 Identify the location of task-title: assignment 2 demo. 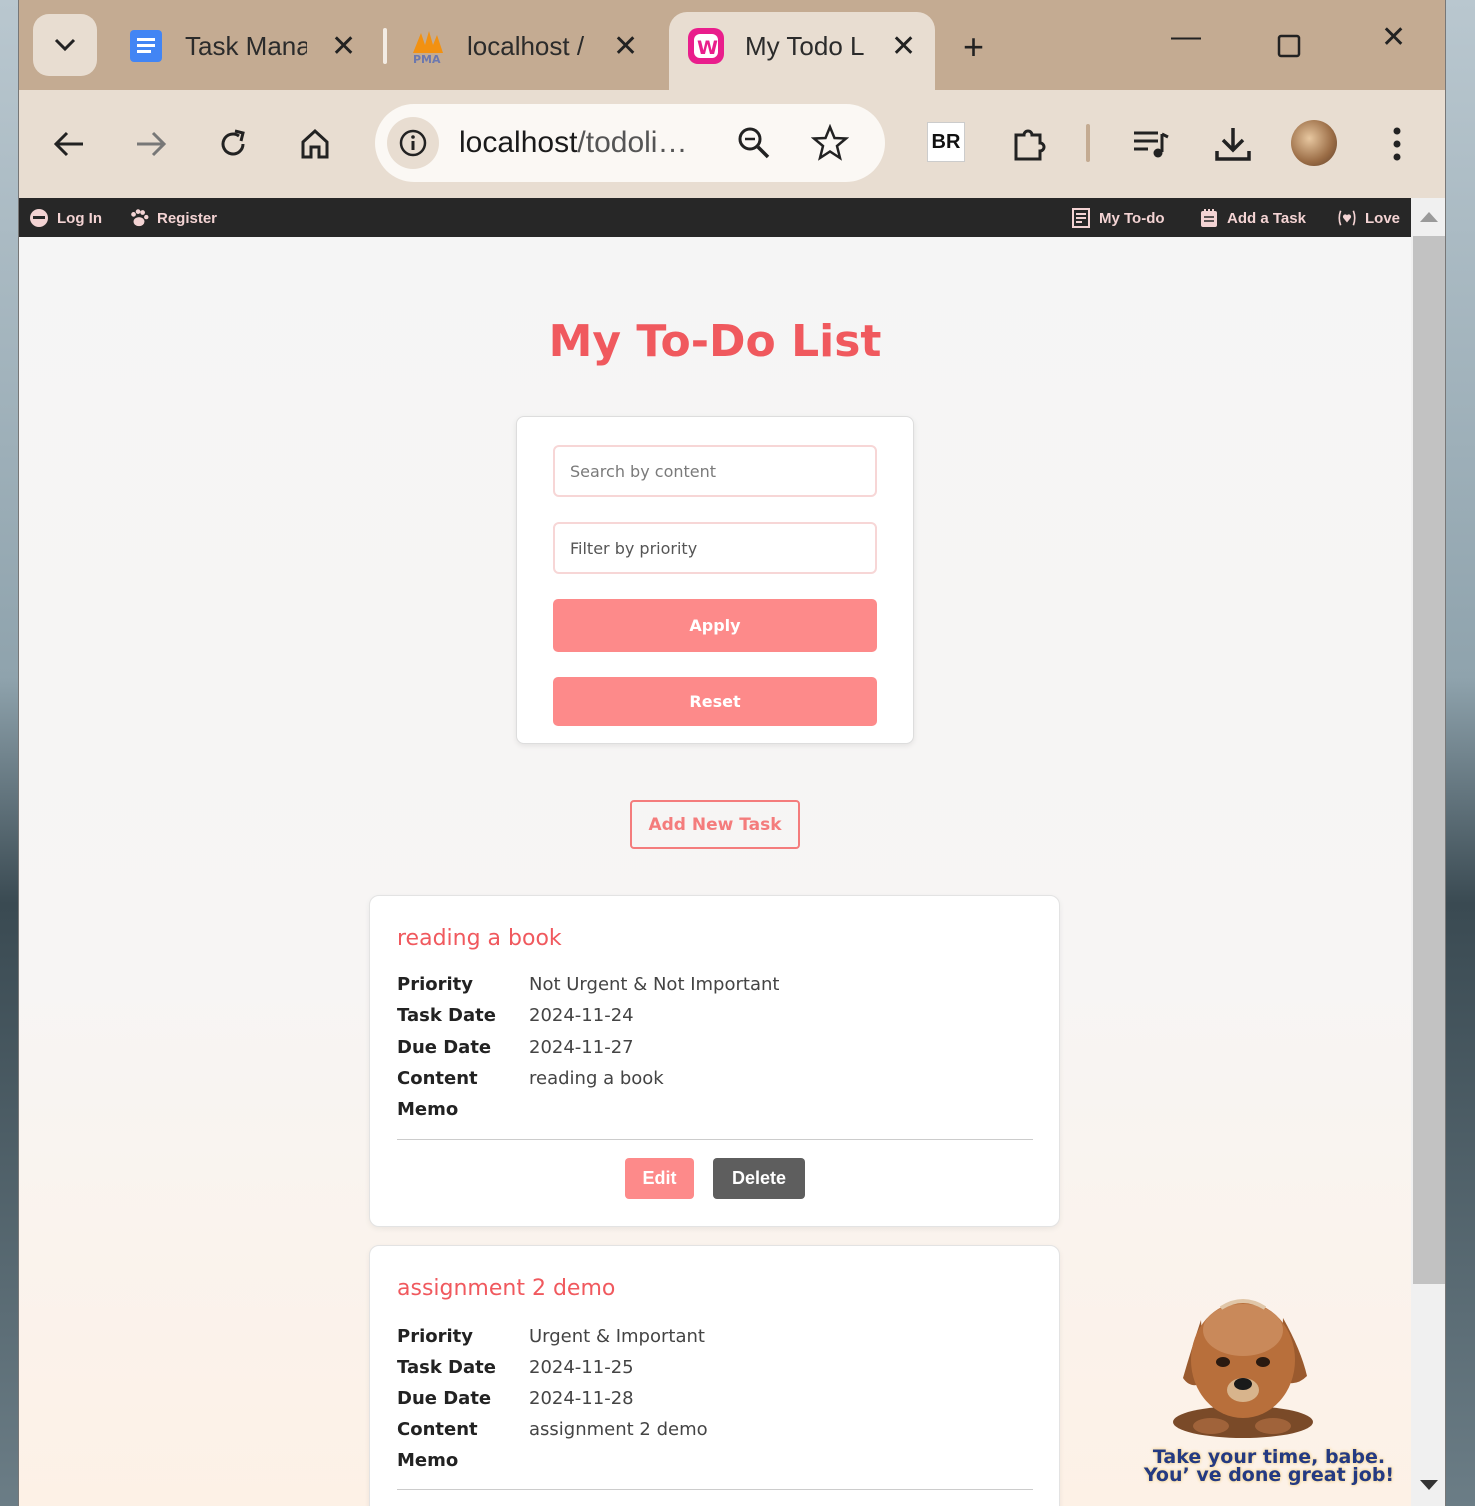
(506, 1288).